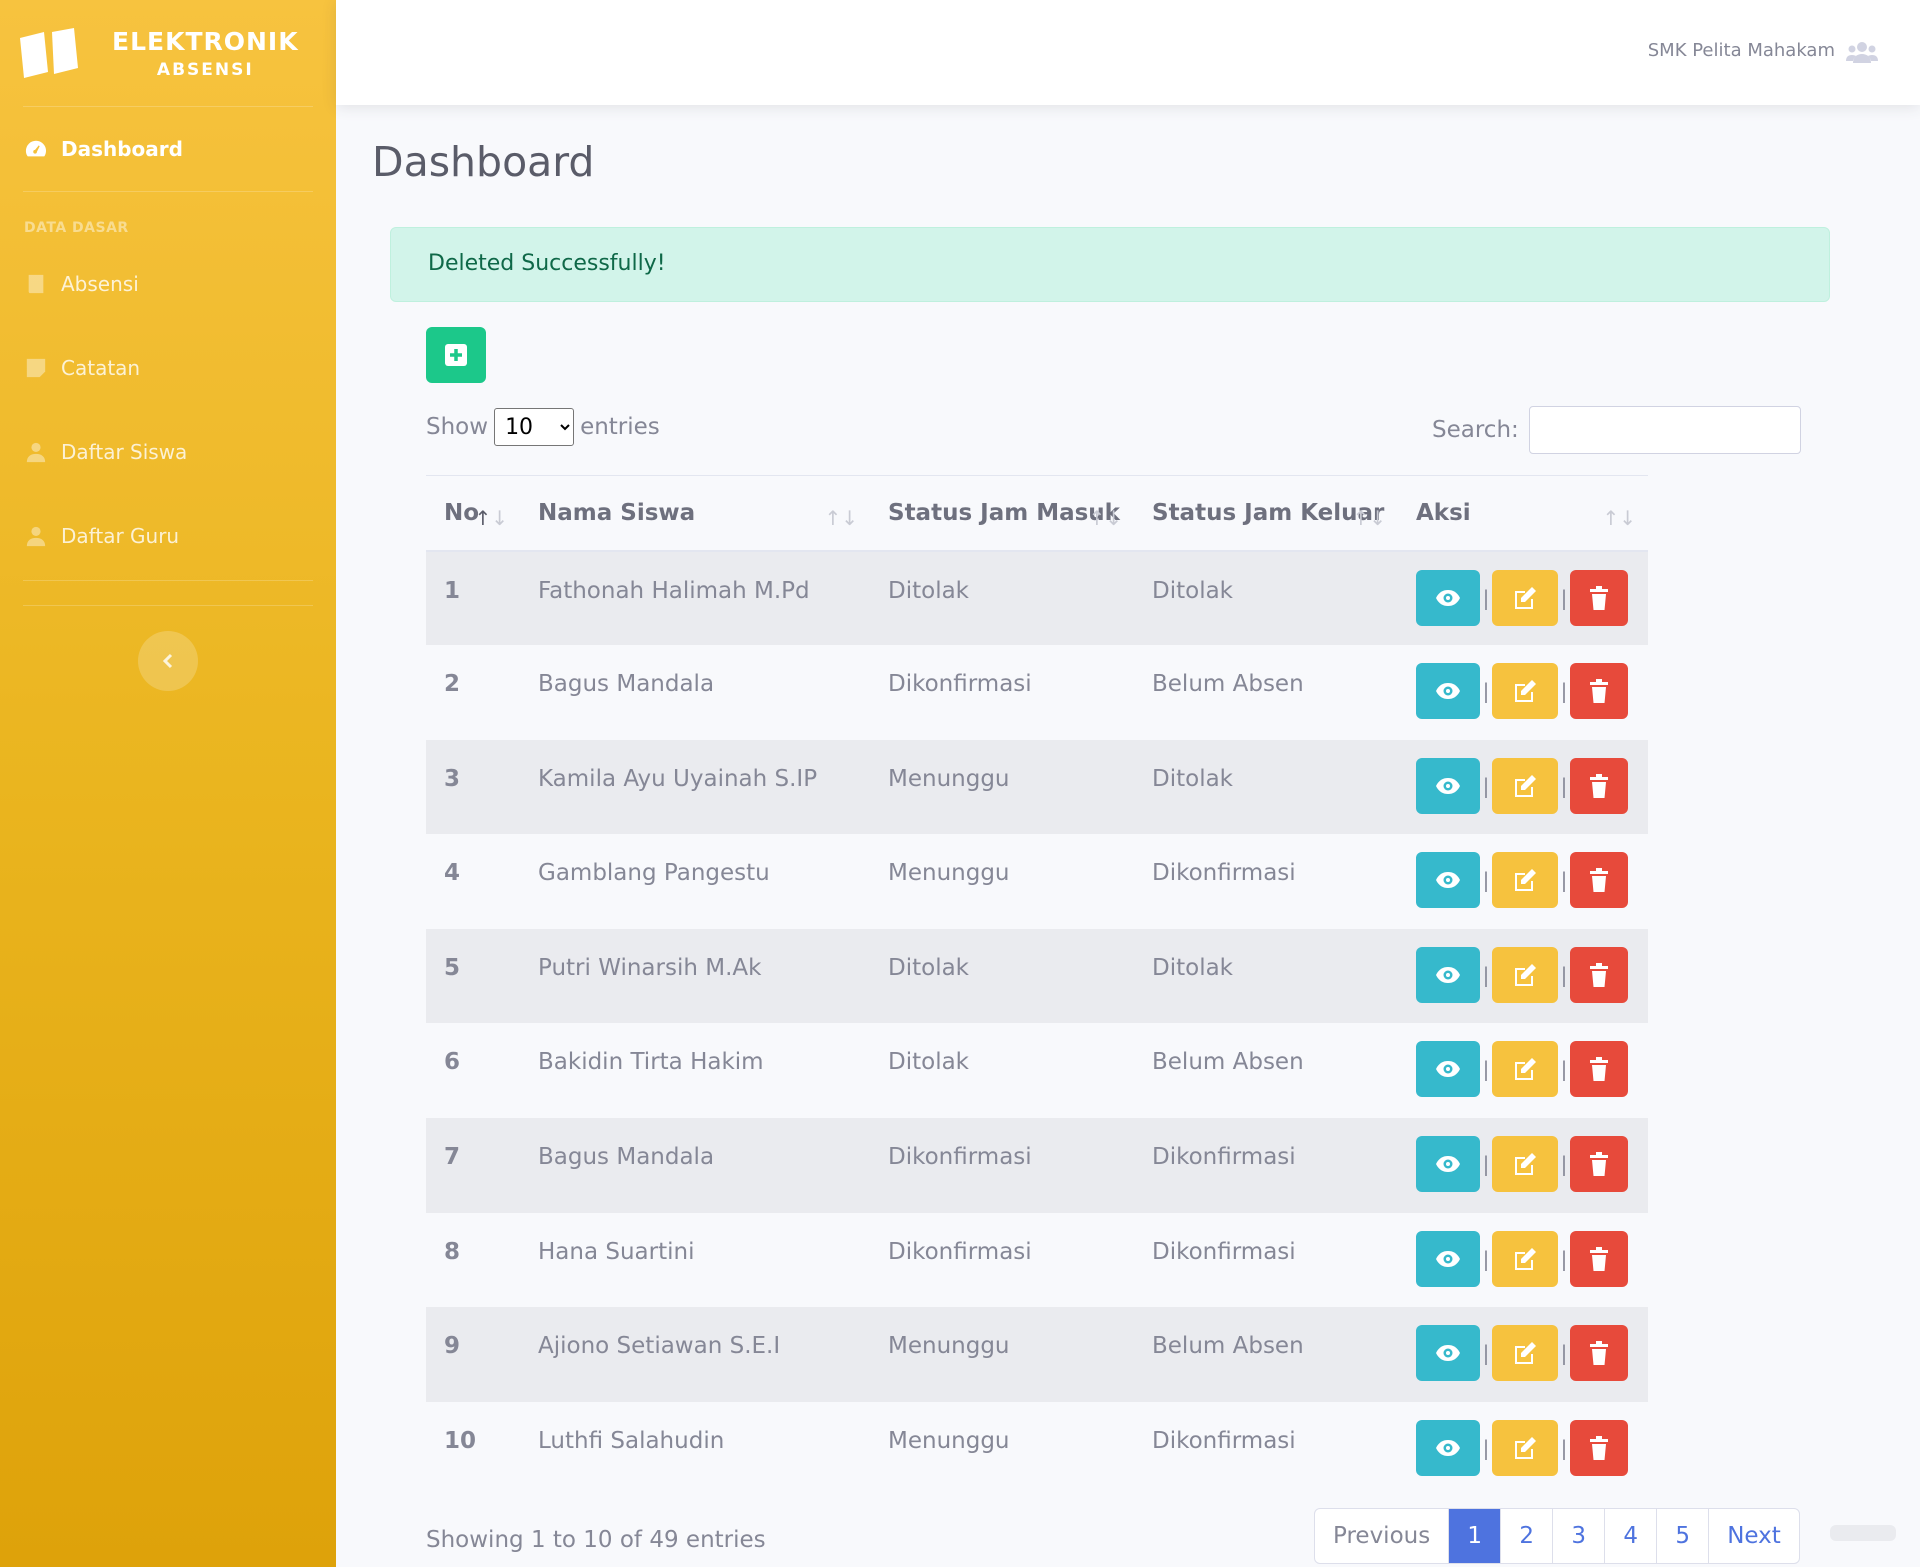  I want to click on cell-status-keluar: Dikonfirmasi, so click(1224, 1157).